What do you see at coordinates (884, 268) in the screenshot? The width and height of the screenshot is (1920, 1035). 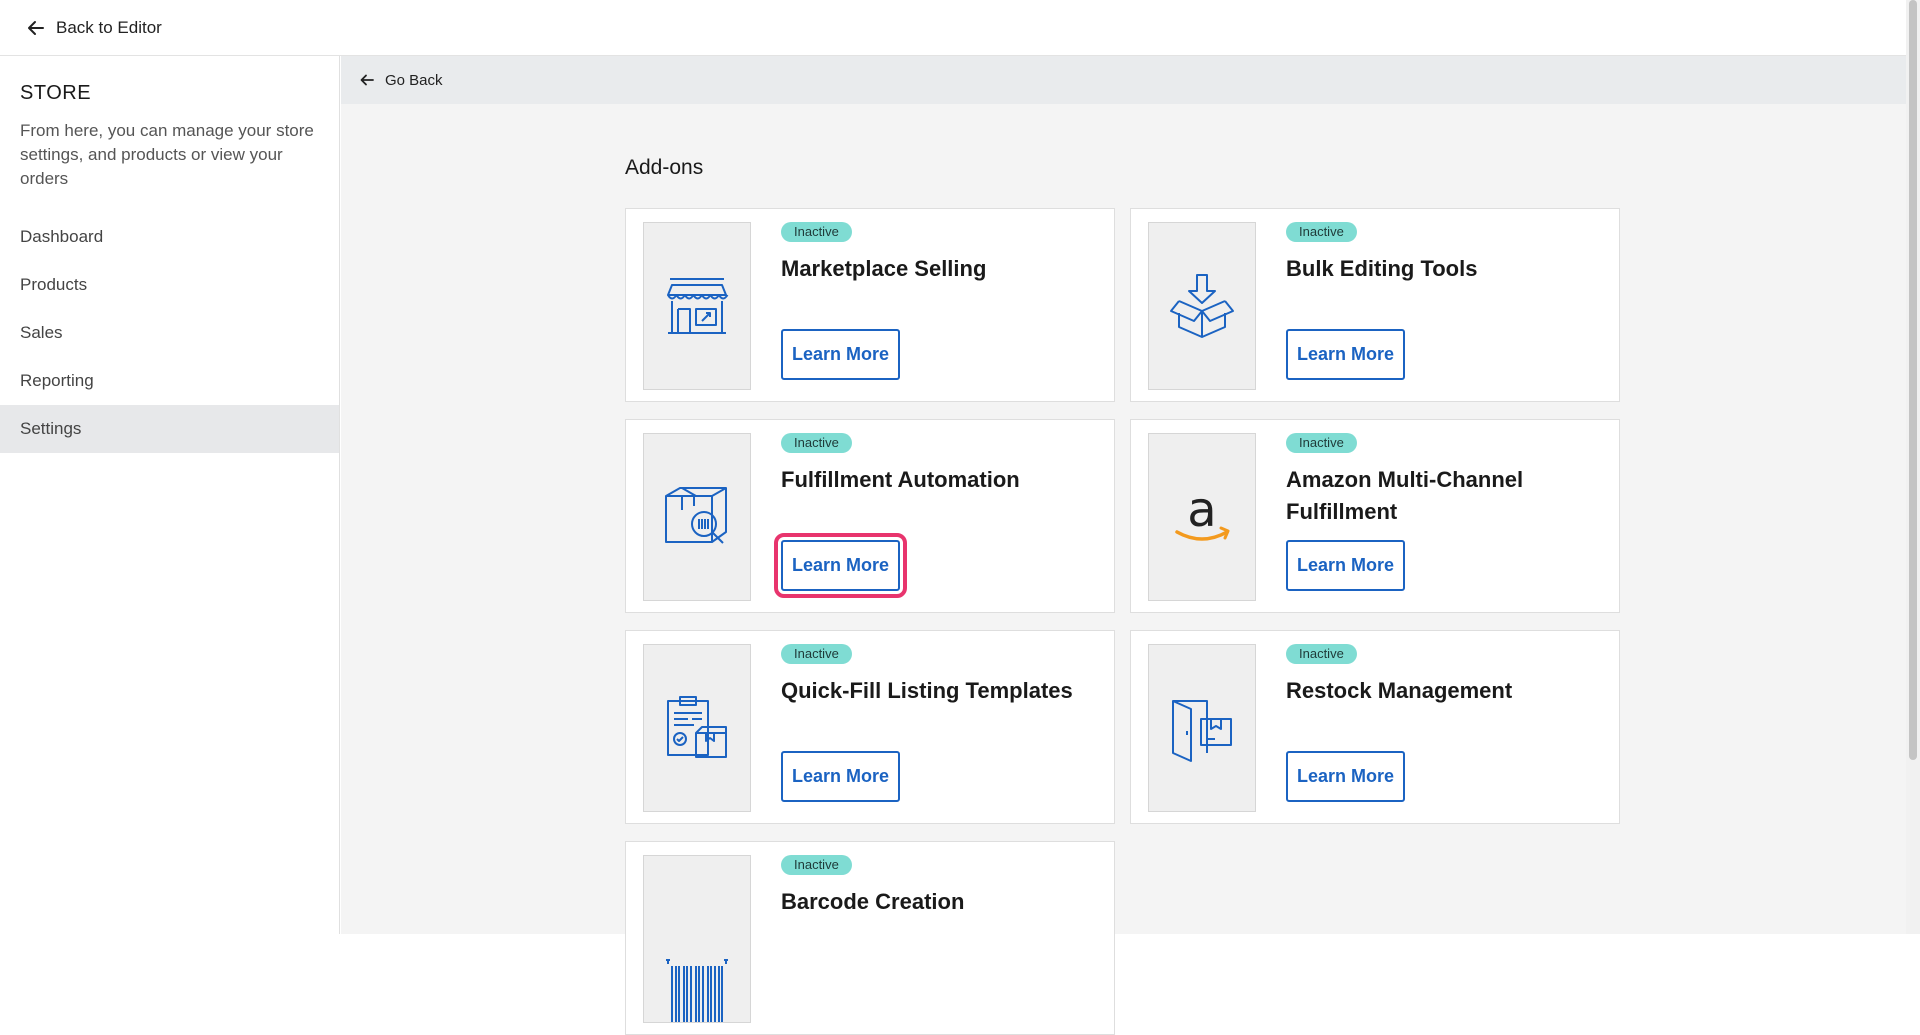 I see `addon-title: Marketplace Selling` at bounding box center [884, 268].